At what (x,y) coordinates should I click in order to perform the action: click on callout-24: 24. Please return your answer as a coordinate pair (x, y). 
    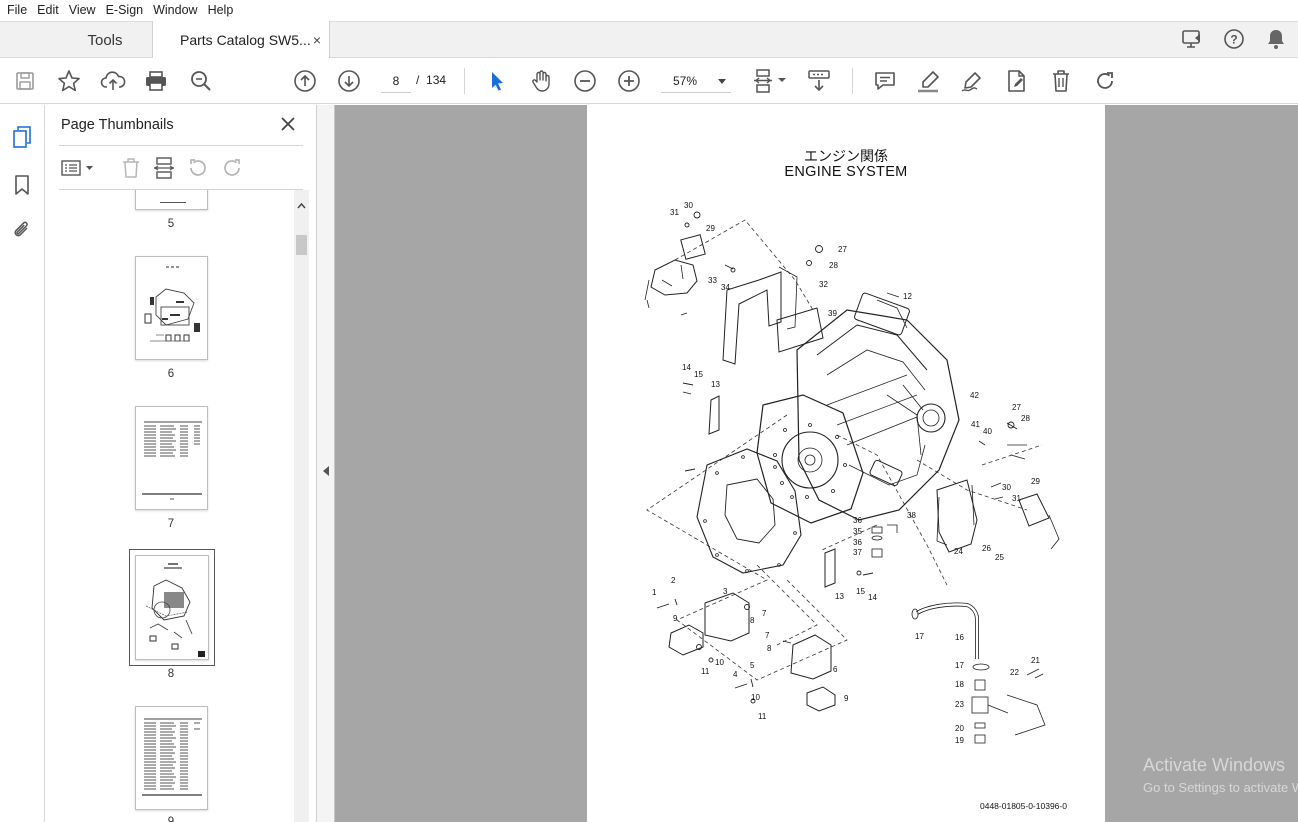
    Looking at the image, I should click on (958, 551).